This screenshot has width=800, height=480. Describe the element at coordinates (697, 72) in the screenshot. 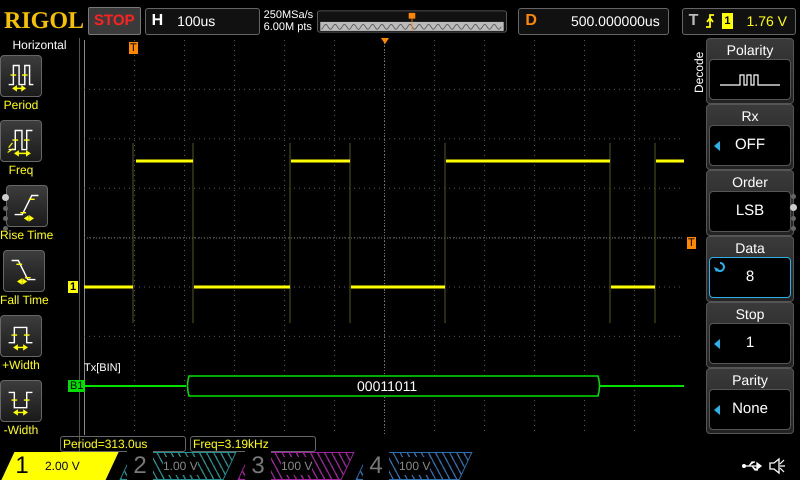

I see `menu-title: Decode` at that location.